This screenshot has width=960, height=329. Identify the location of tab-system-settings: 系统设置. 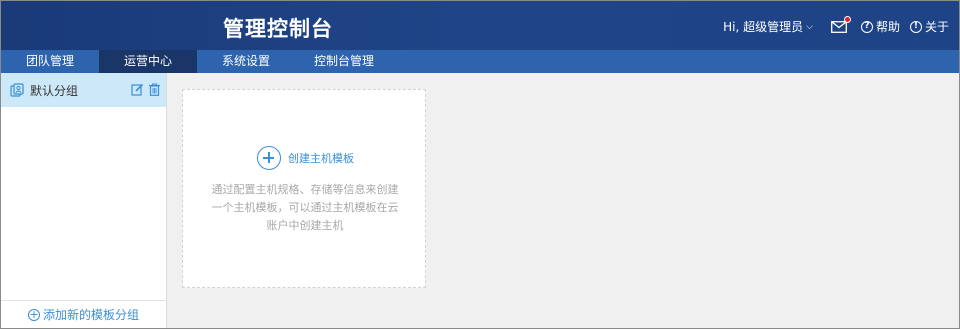
(246, 61).